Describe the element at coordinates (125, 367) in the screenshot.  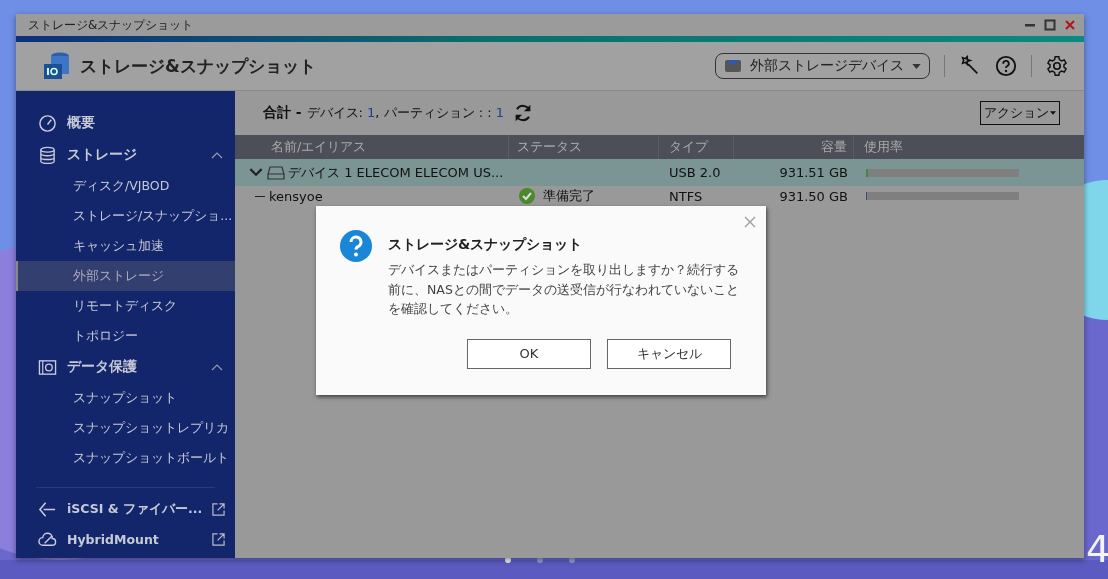
I see `sidebar-group: データ保護` at that location.